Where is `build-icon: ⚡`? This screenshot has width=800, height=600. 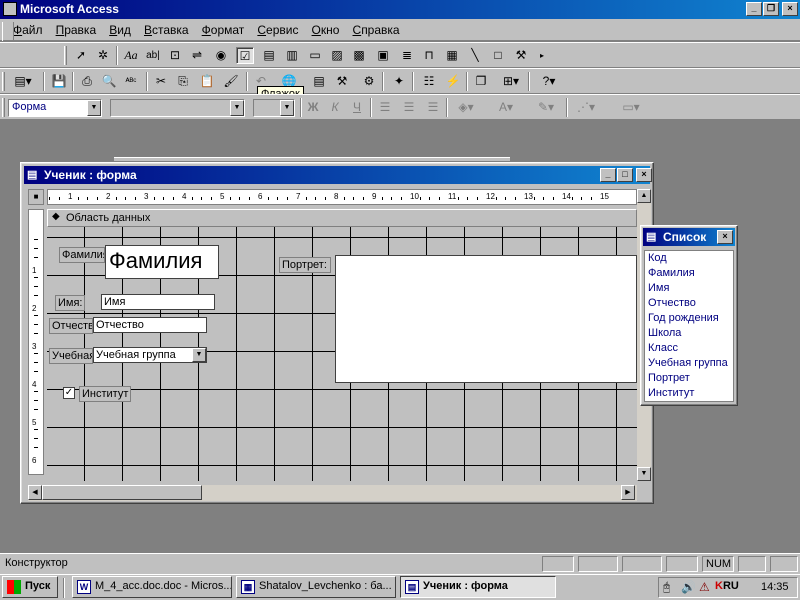 build-icon: ⚡ is located at coordinates (453, 81).